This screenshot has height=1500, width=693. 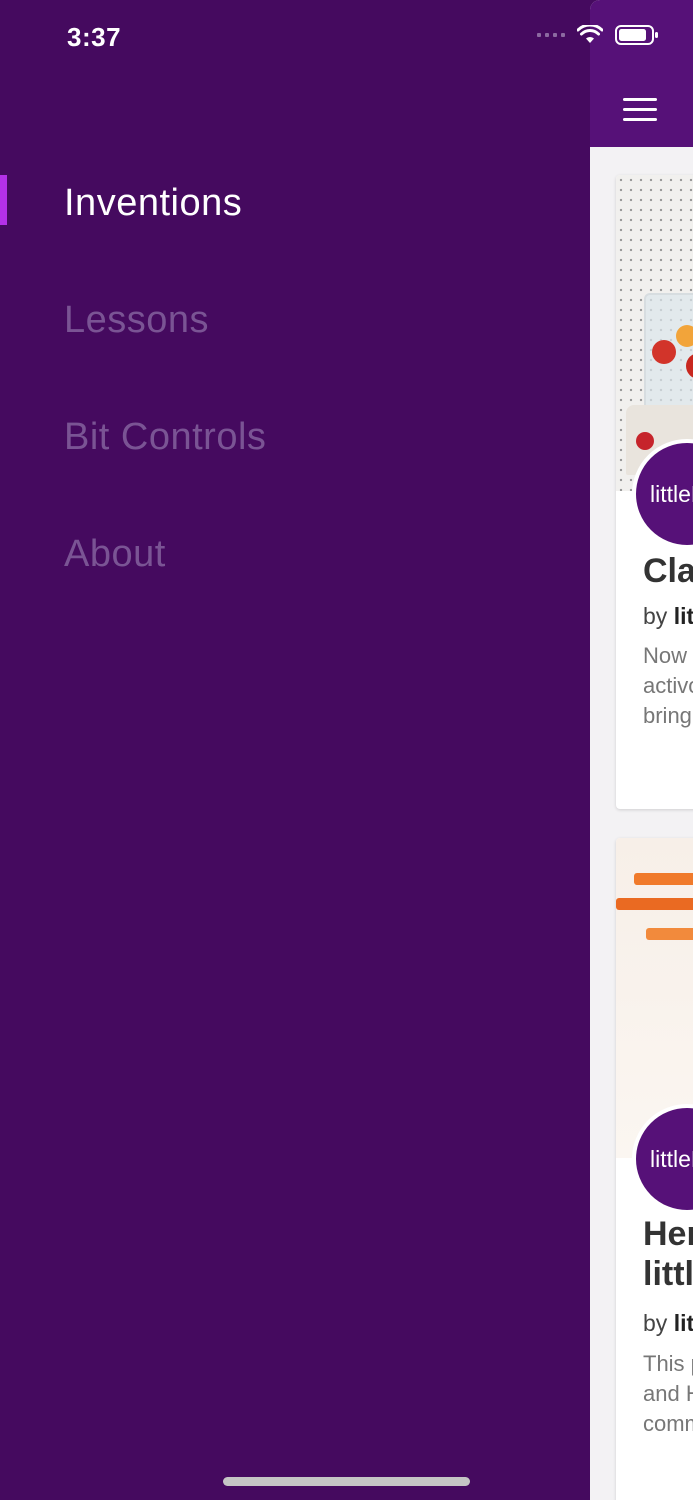 What do you see at coordinates (668, 1423) in the screenshot?
I see `description-line: comm` at bounding box center [668, 1423].